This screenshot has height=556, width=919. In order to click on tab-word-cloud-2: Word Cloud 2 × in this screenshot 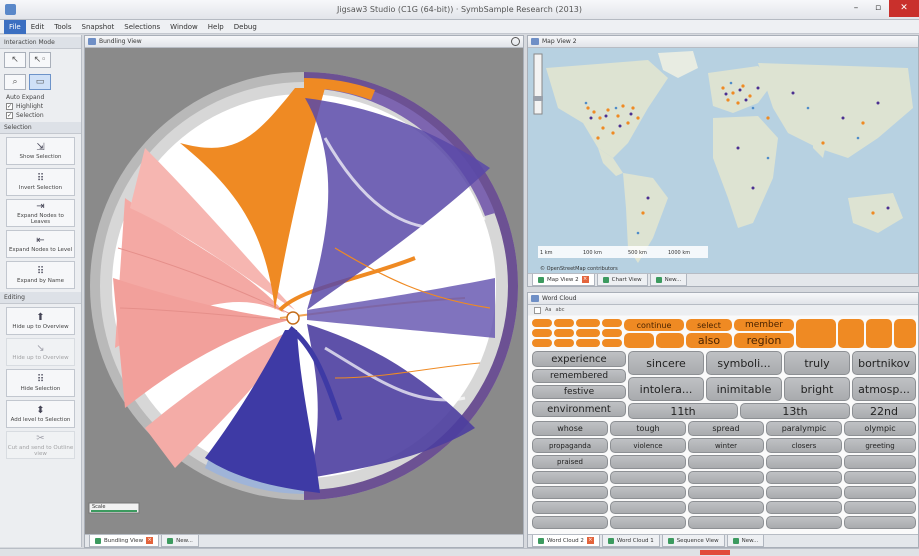, I will do `click(566, 541)`.